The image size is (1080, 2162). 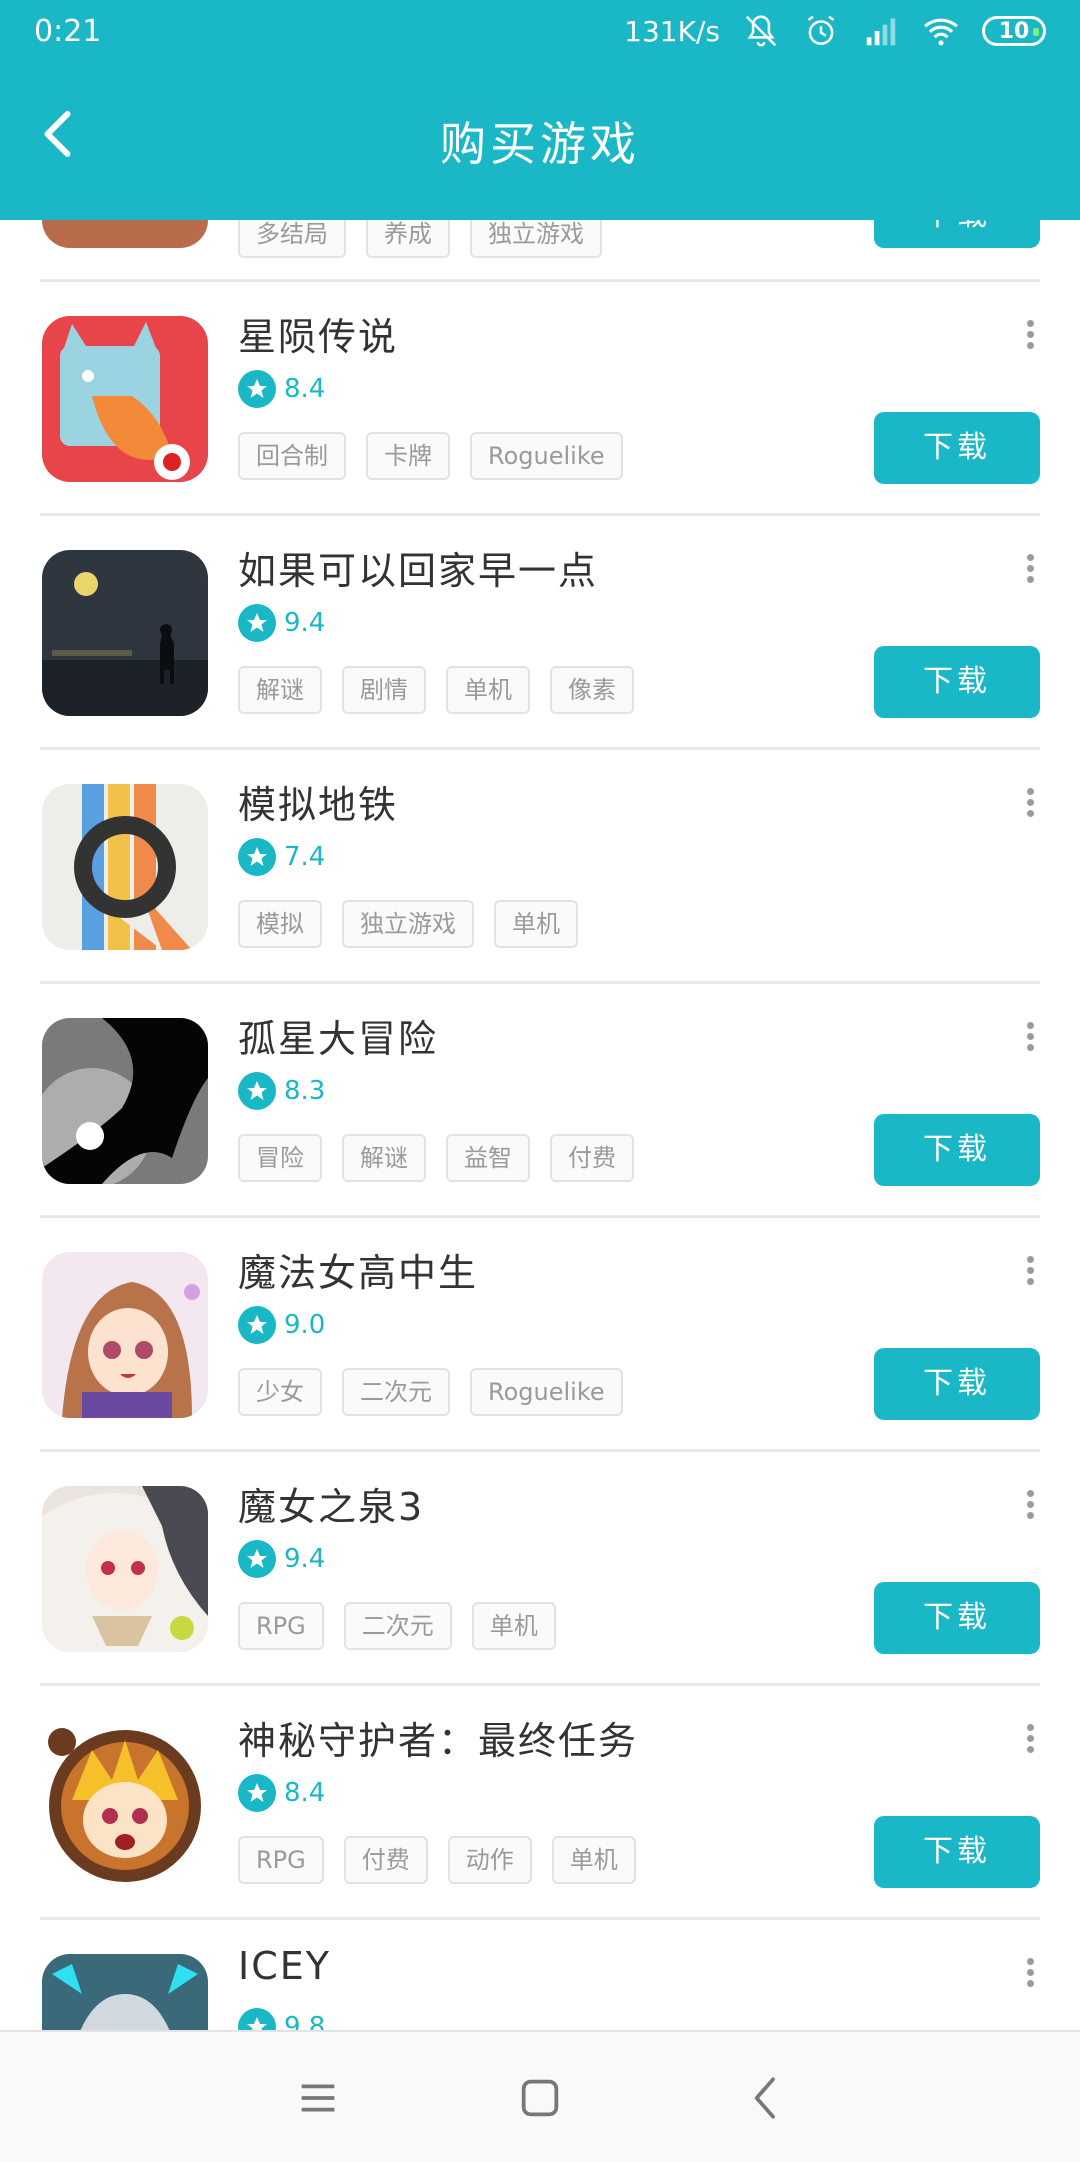 I want to click on list-item-game: 神秘守护者：最终任务 8.4 RPG 付费 动作 单机 下载, so click(x=540, y=1803).